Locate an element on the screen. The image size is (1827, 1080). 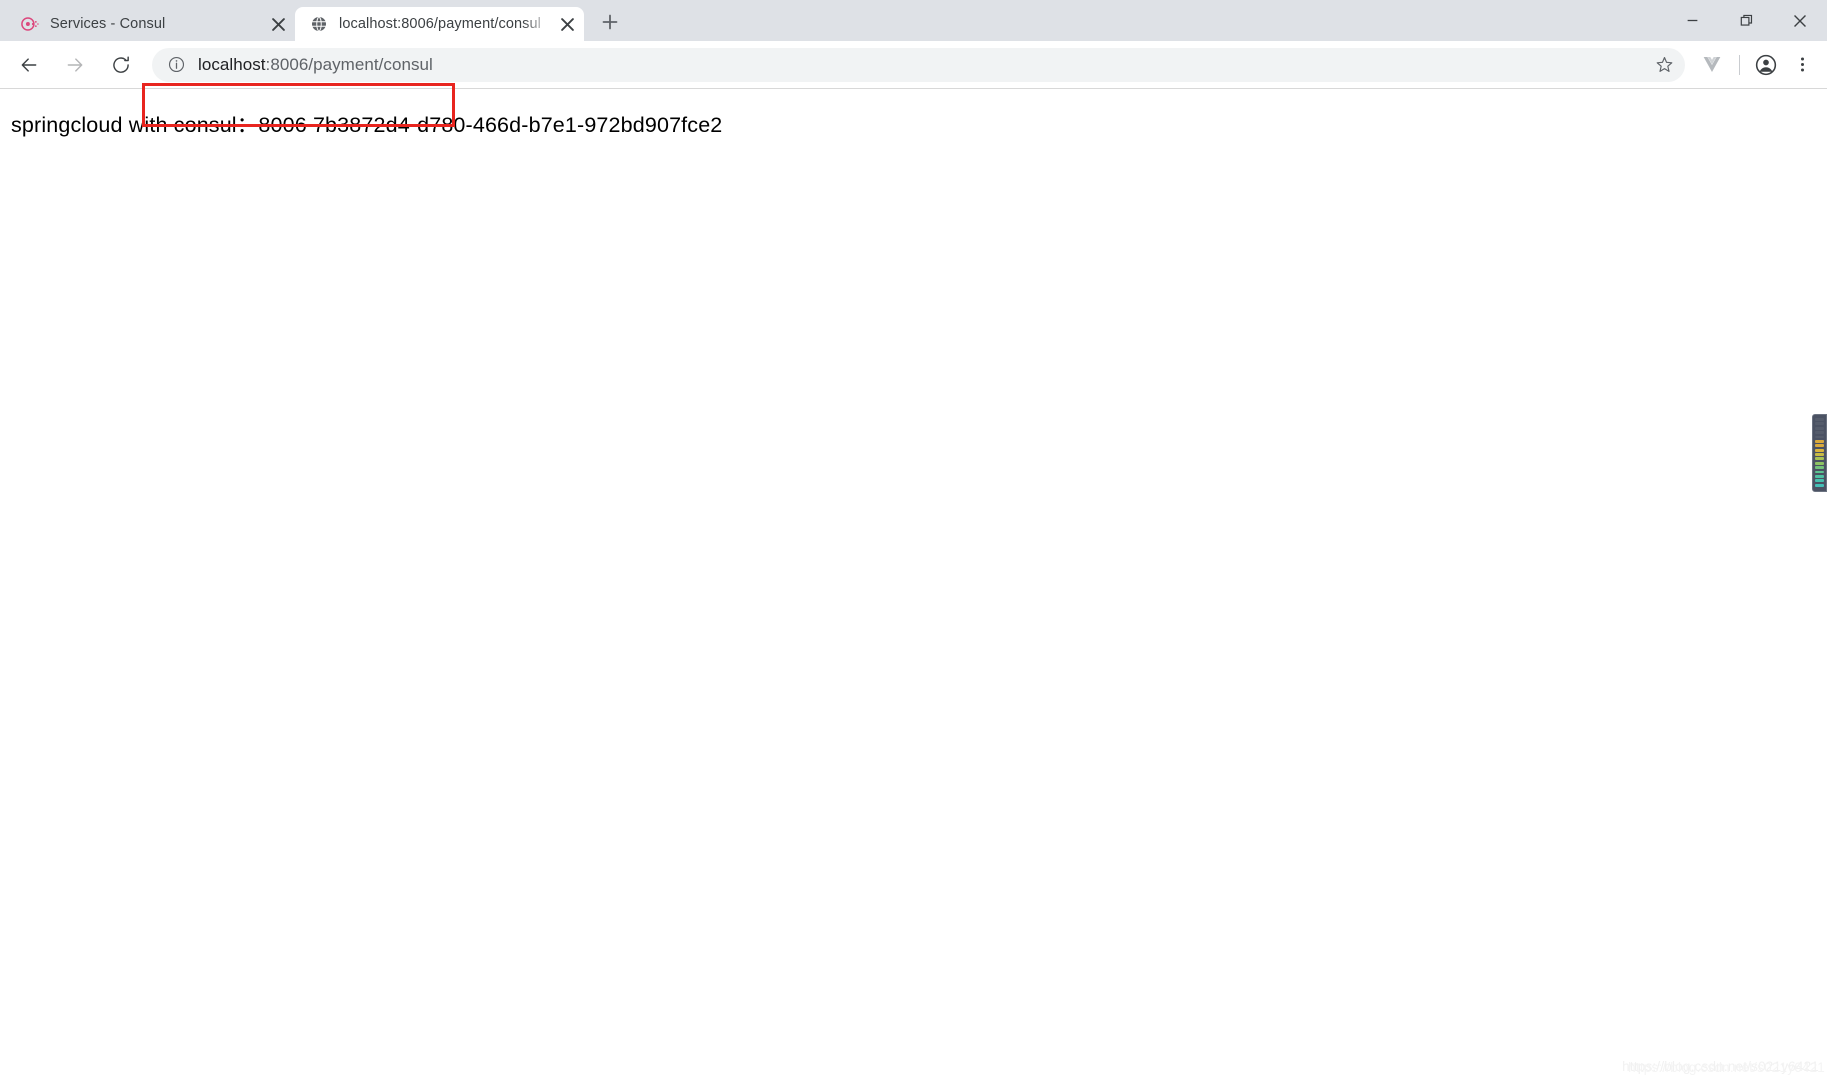
url-text: localhost:8006/payment/consul is located at coordinates (315, 65).